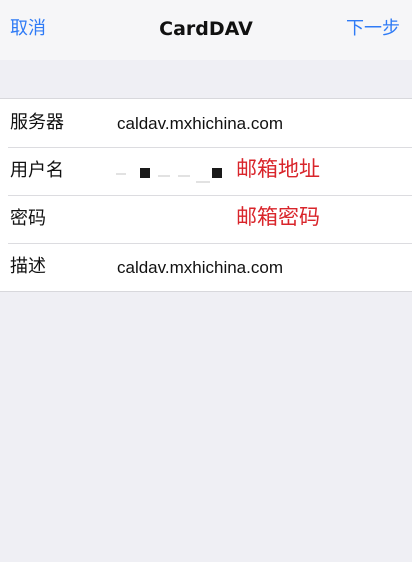 The width and height of the screenshot is (412, 562). Describe the element at coordinates (37, 122) in the screenshot. I see `server-label: 服务器` at that location.